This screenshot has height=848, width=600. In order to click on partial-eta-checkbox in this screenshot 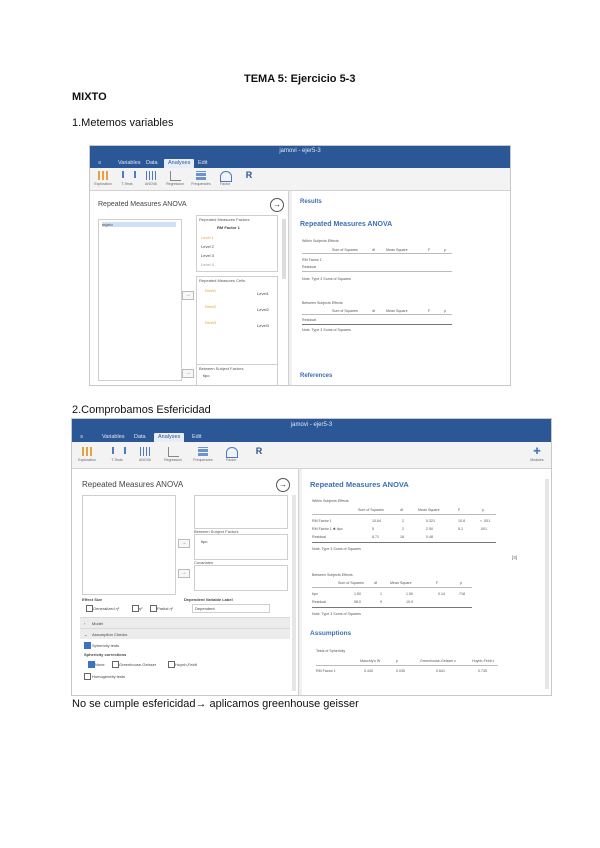, I will do `click(153, 608)`.